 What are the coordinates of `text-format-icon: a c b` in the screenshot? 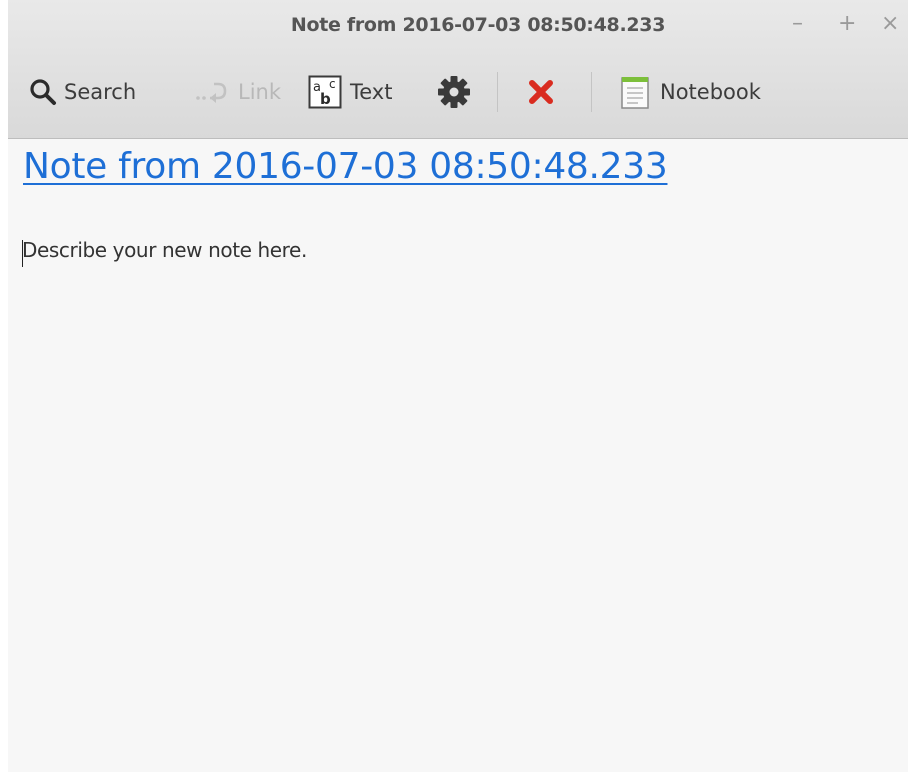 It's located at (325, 92).